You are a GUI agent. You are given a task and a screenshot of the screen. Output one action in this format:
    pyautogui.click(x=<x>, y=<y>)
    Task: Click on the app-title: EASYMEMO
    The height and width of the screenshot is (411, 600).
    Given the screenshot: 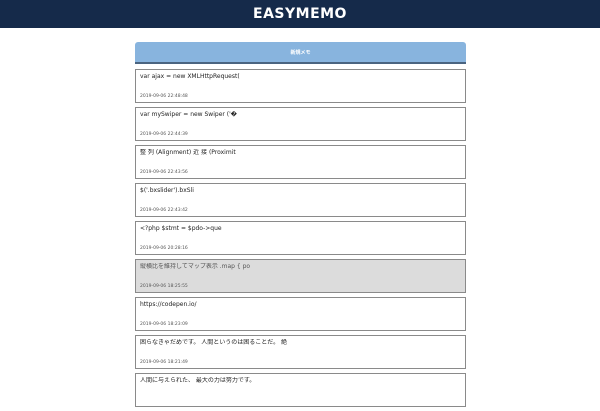 What is the action you would take?
    pyautogui.click(x=300, y=14)
    